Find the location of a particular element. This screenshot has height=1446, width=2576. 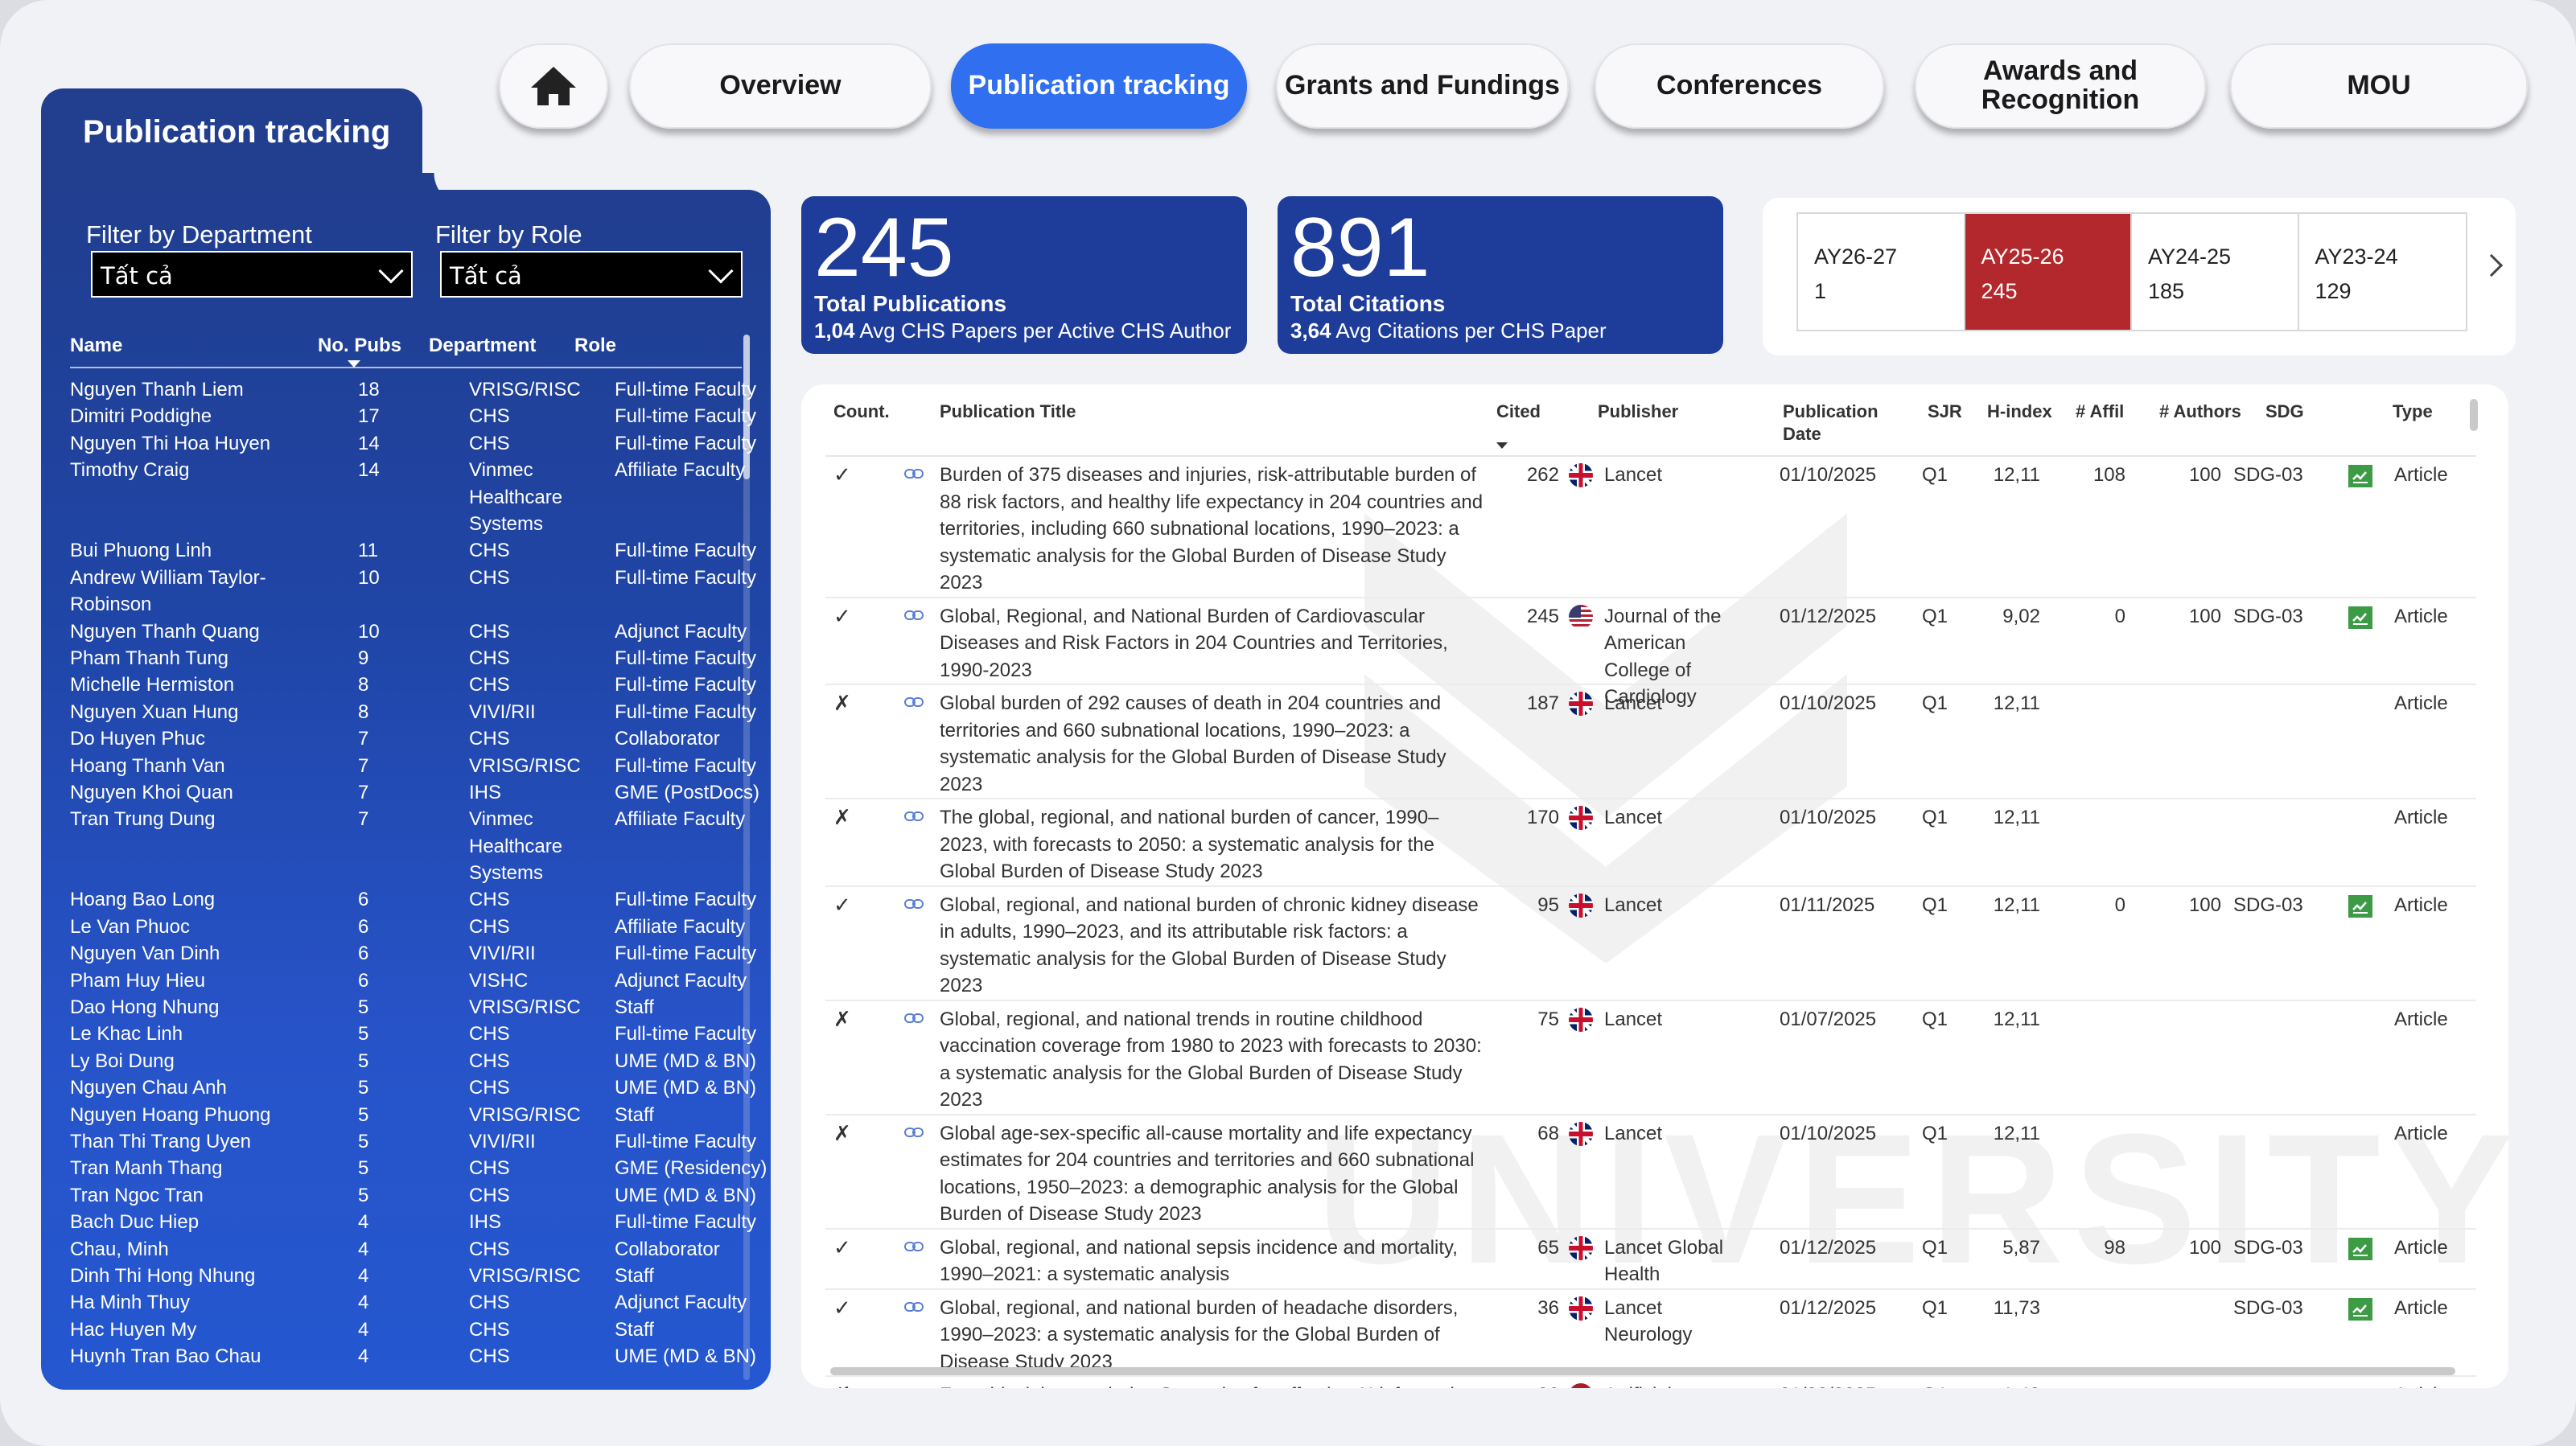

faculty-row: Dao Hong Nhung 5 VRISG/RISC Staff is located at coordinates (404, 1007).